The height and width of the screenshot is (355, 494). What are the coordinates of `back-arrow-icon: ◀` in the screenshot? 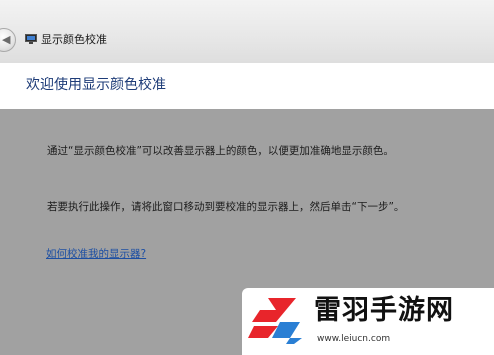 It's located at (6, 39).